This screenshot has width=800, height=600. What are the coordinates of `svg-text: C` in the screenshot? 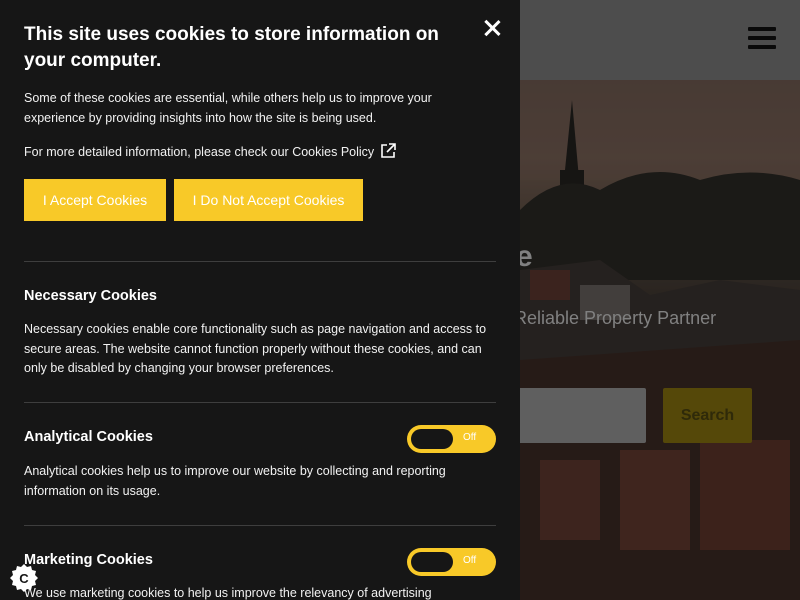 It's located at (24, 578).